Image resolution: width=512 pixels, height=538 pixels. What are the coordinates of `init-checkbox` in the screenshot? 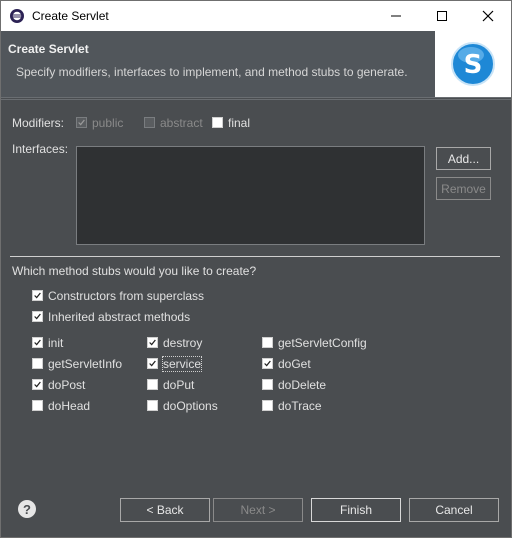 It's located at (37, 342).